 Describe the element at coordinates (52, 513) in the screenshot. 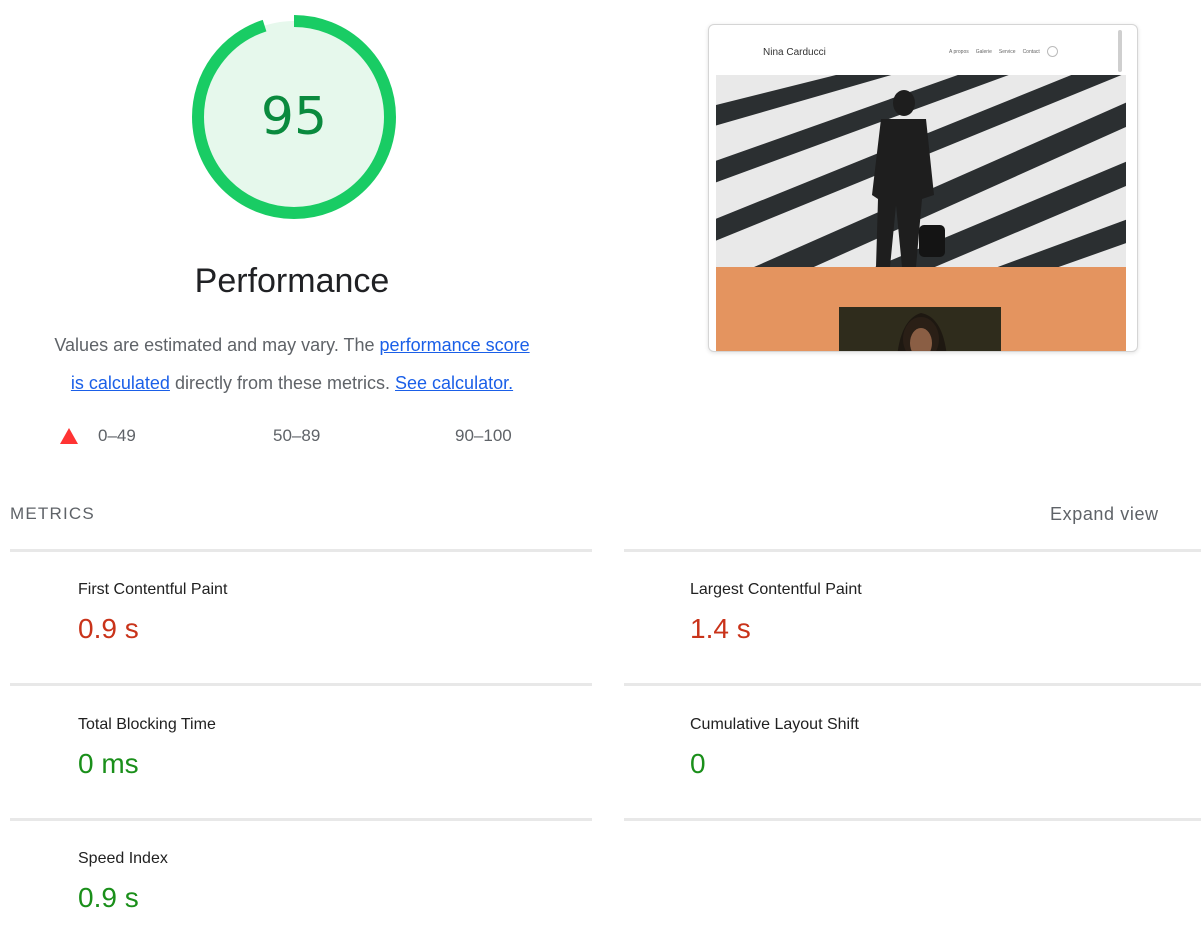

I see `metrics-heading: METRICS` at that location.